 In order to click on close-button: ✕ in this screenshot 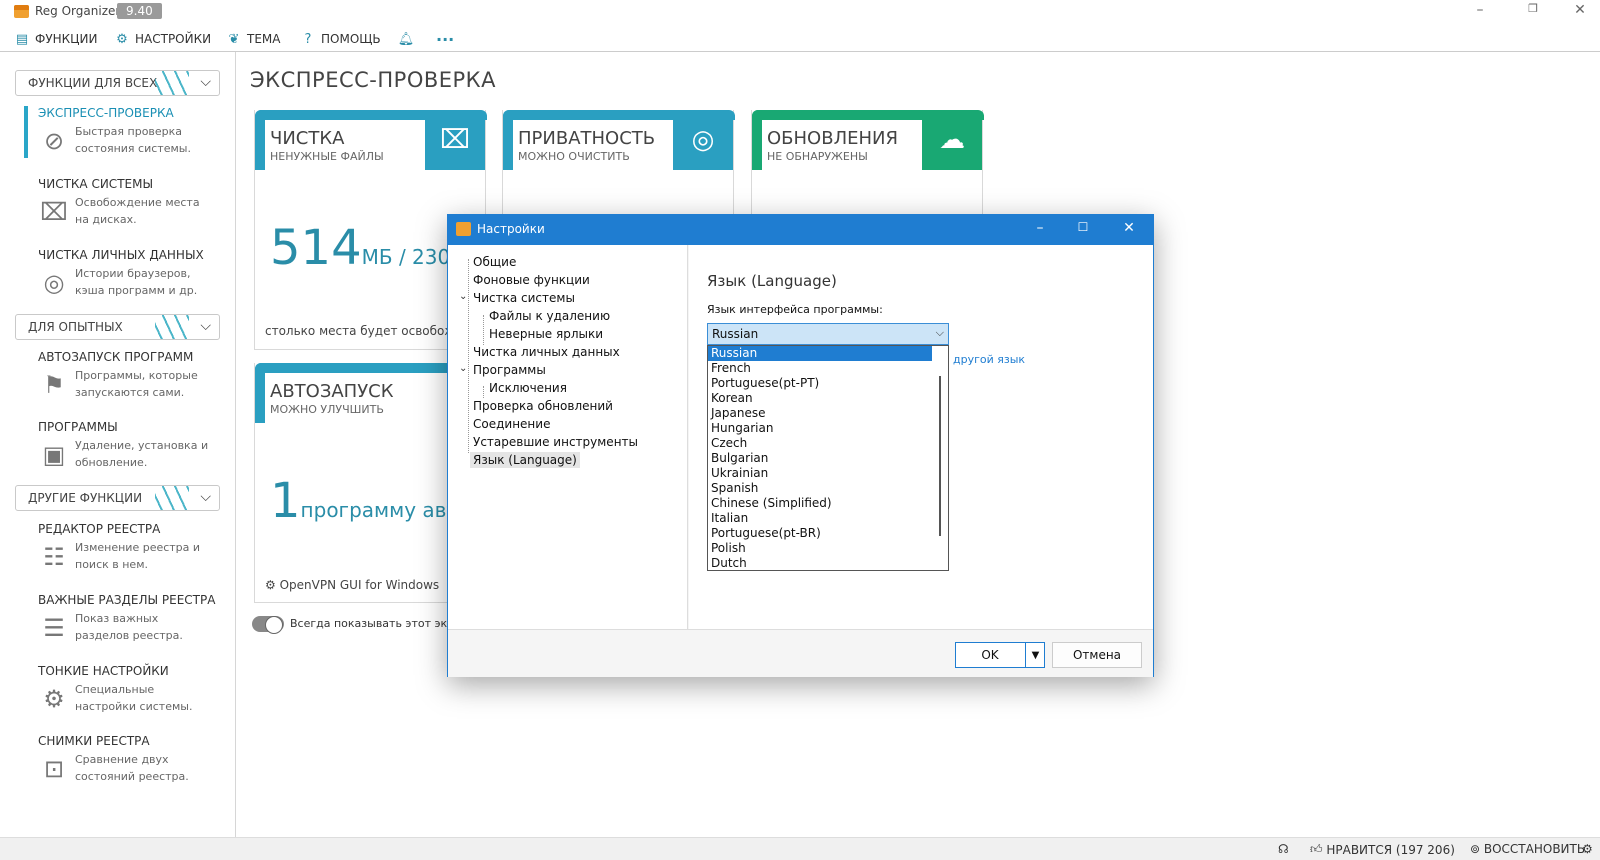, I will do `click(1580, 10)`.